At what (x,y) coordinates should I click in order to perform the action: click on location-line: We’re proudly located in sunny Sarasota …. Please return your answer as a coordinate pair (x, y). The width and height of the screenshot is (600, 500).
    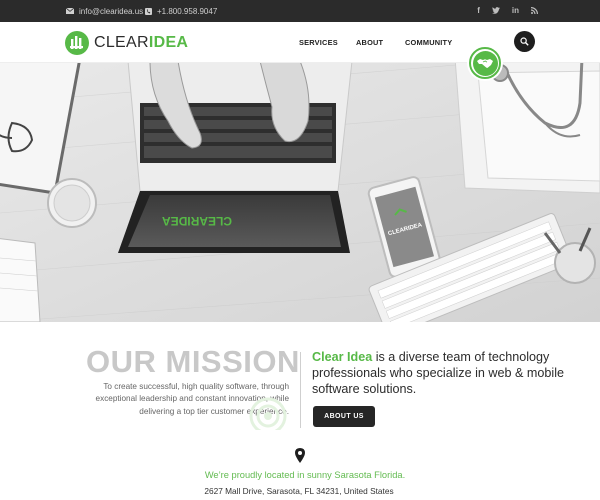
    Looking at the image, I should click on (305, 475).